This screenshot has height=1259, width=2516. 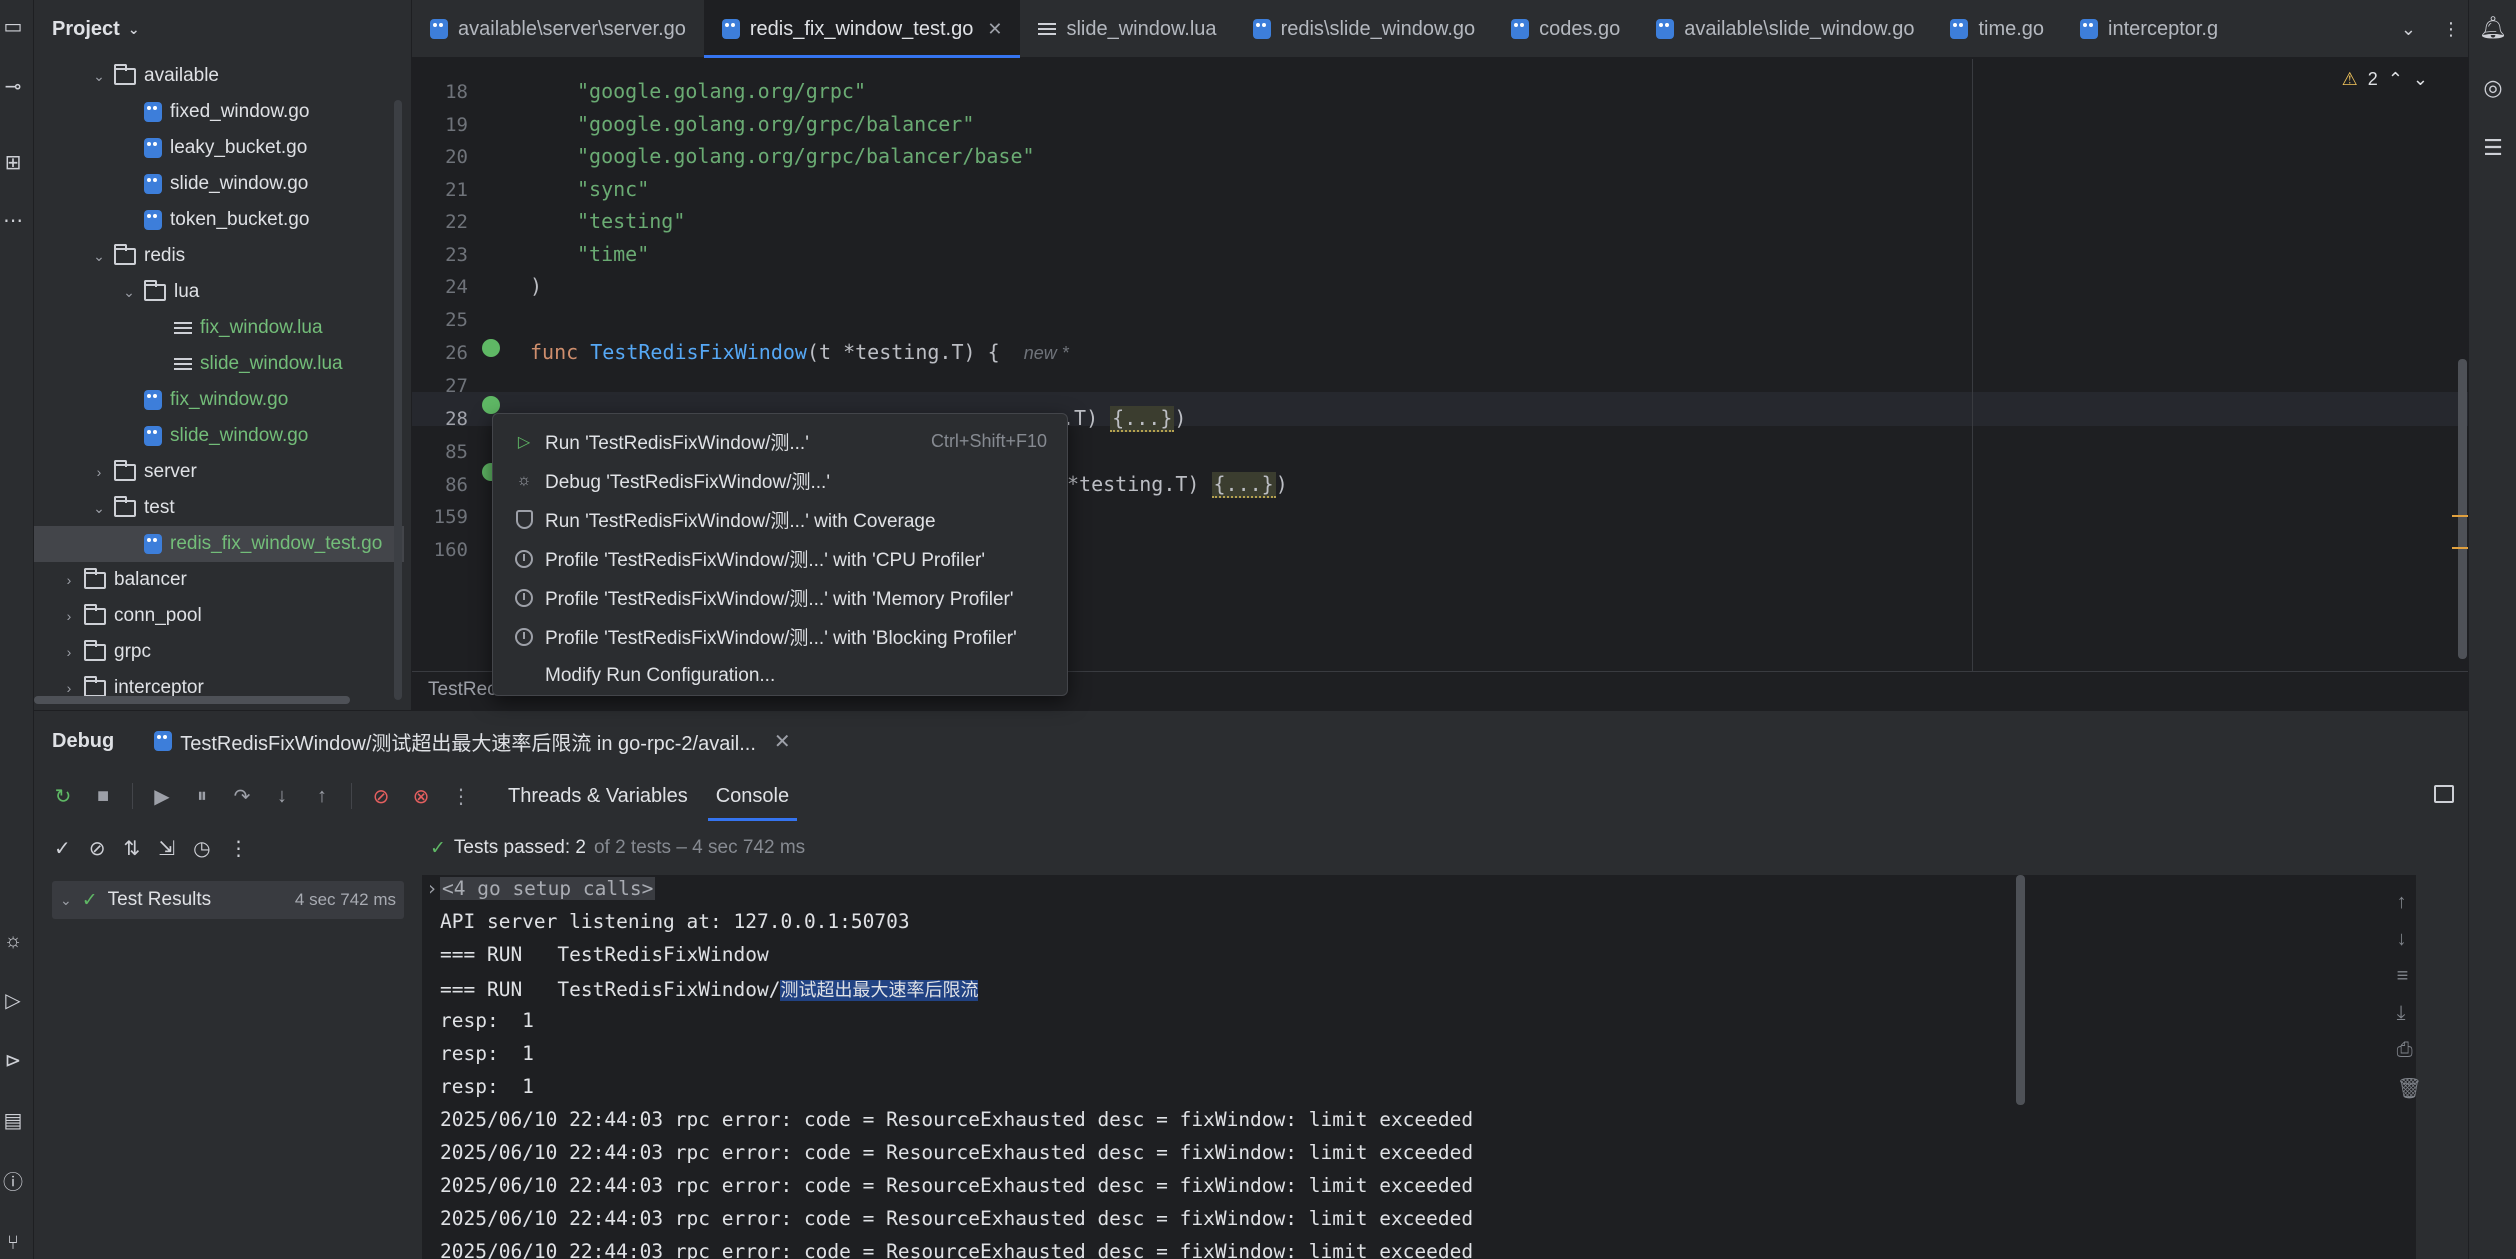 I want to click on project-view-icon: ▭, so click(x=13, y=27).